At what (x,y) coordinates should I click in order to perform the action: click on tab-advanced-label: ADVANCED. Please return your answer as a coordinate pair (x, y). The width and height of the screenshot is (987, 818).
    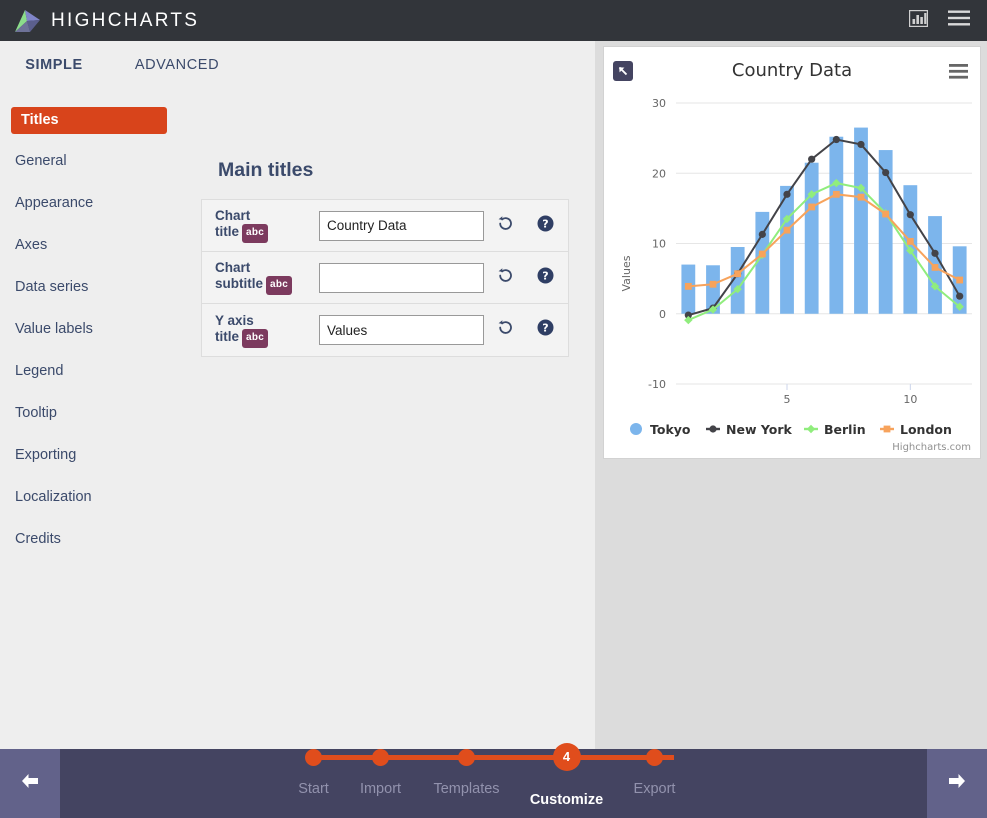
    Looking at the image, I should click on (177, 65).